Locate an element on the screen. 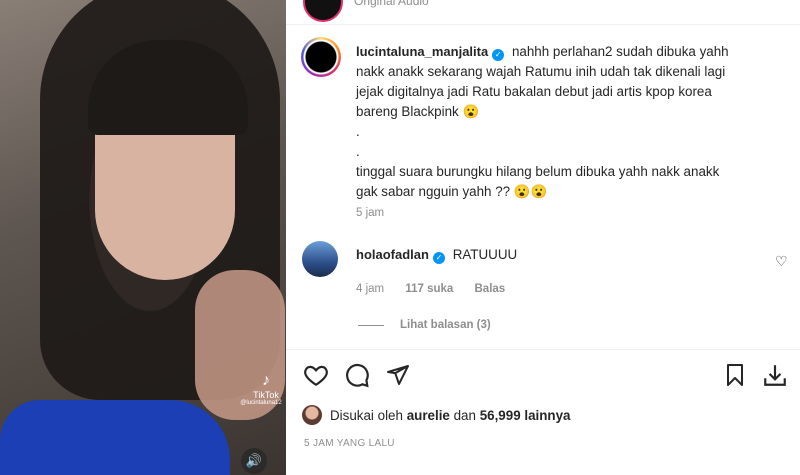 This screenshot has width=800, height=475. liker-username: aurelie is located at coordinates (428, 415).